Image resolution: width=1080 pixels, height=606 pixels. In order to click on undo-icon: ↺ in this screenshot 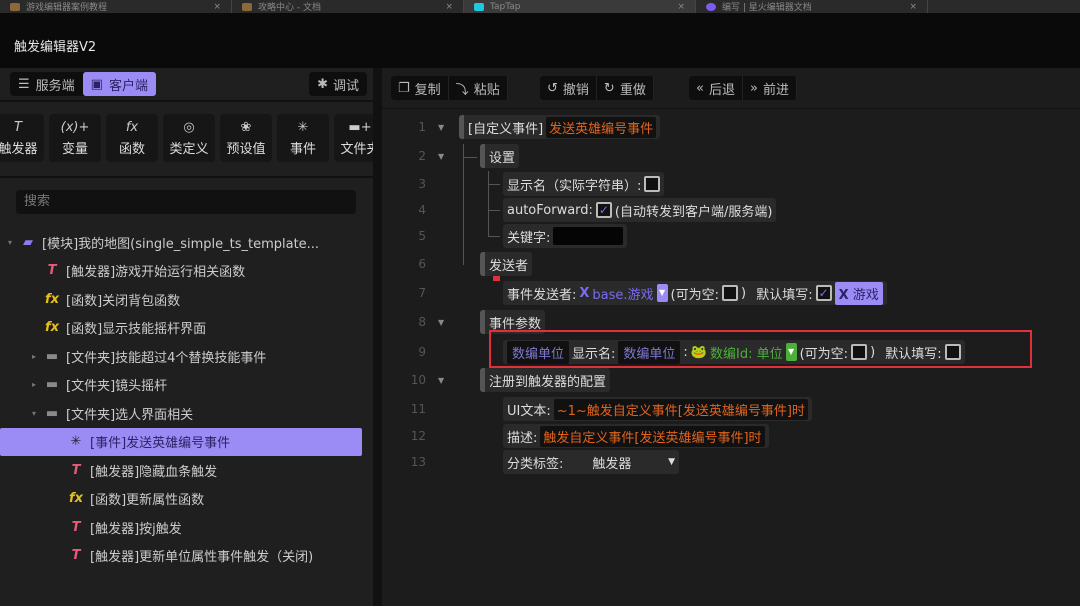, I will do `click(552, 88)`.